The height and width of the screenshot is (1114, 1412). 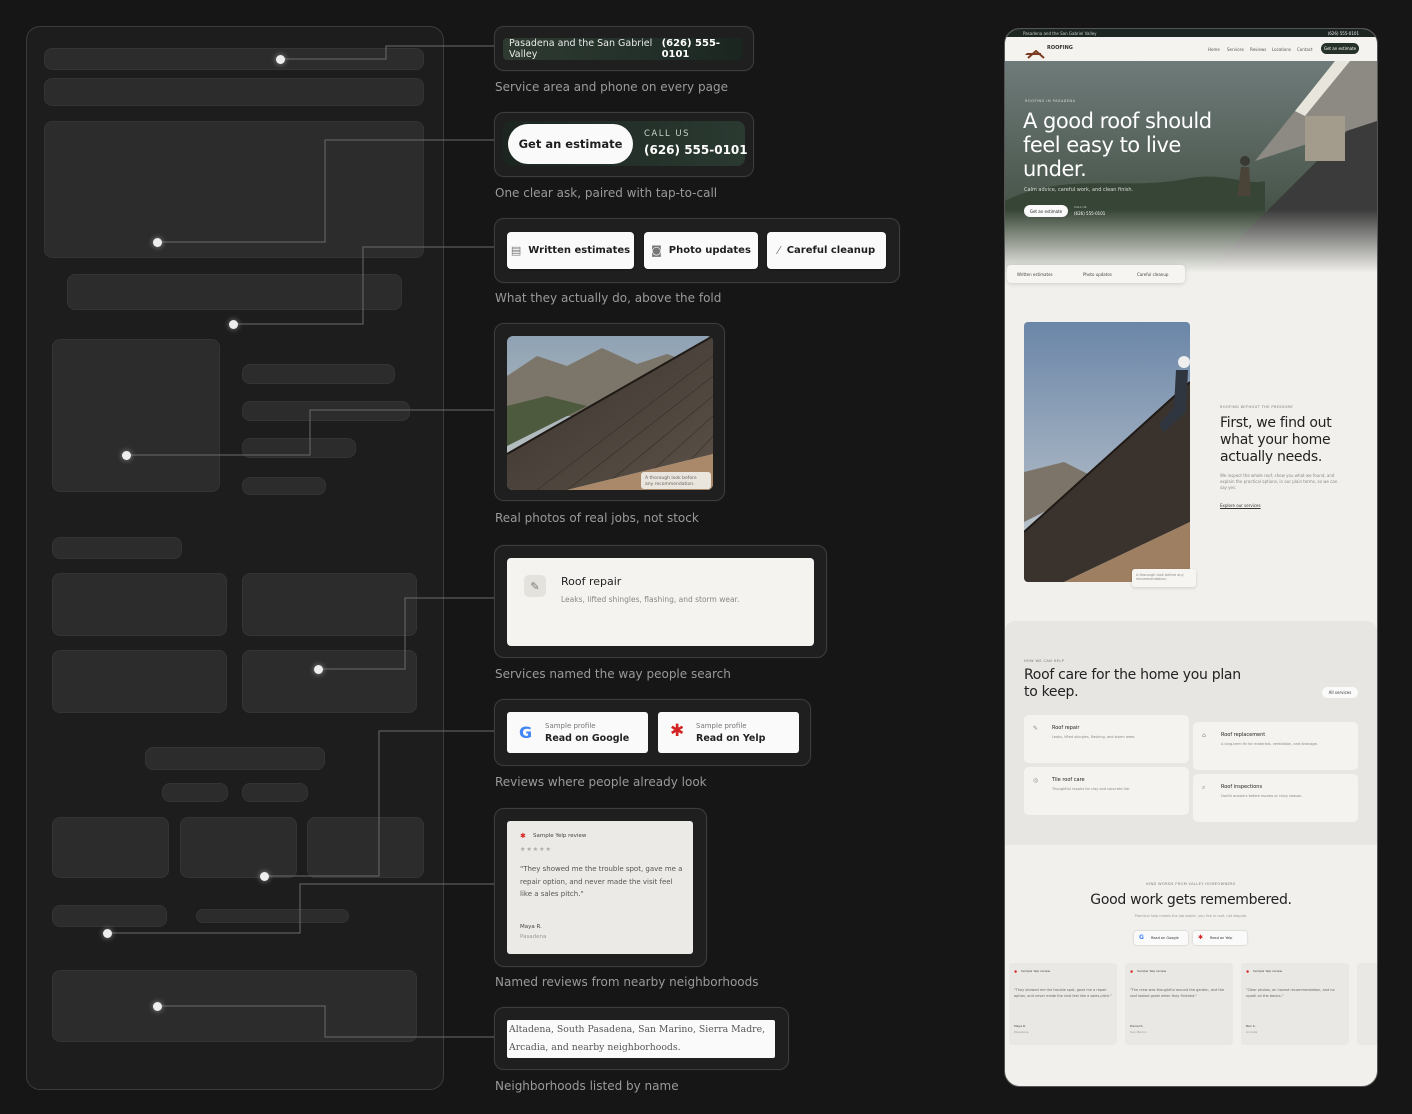 I want to click on preview-review-location: Arcadia, so click(x=1252, y=1032).